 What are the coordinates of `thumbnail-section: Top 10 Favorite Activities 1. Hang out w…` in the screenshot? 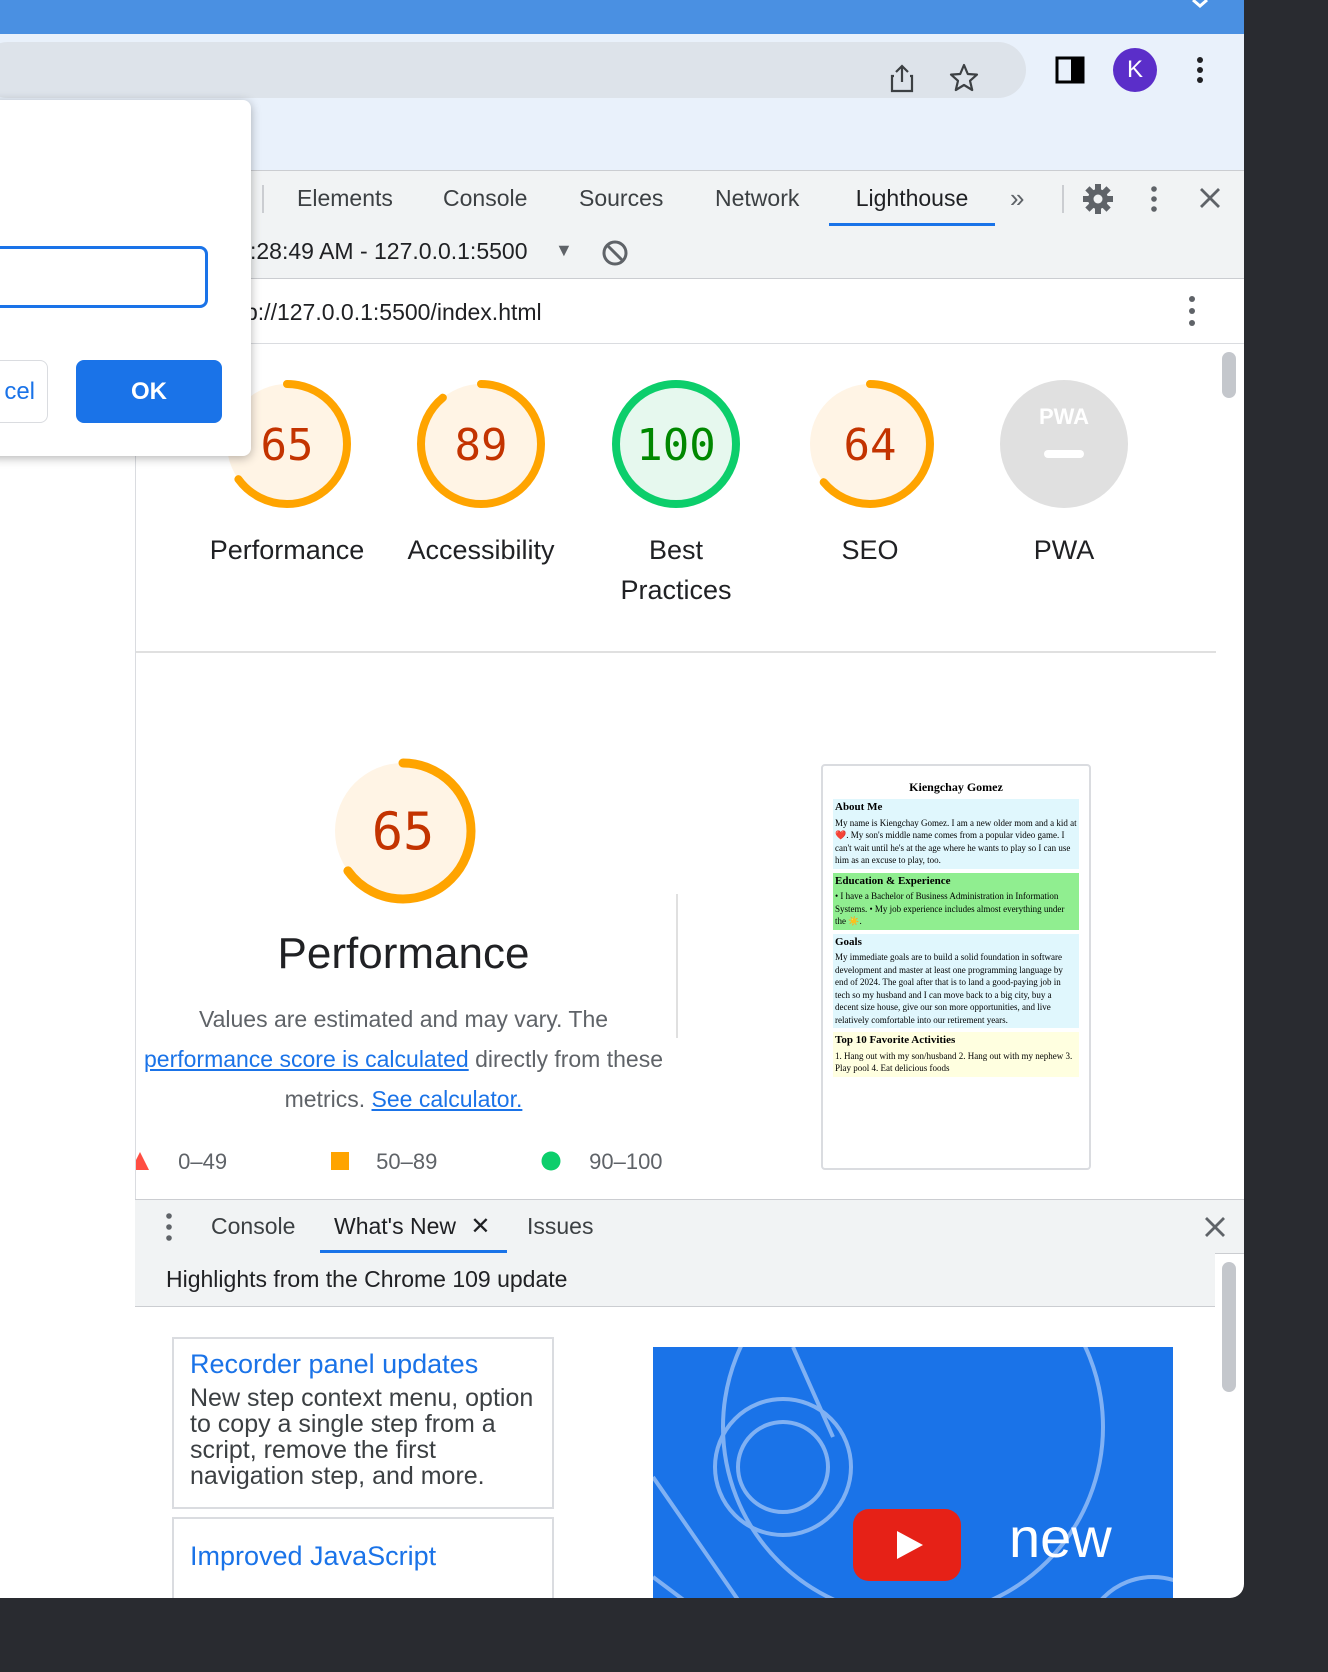 It's located at (956, 1054).